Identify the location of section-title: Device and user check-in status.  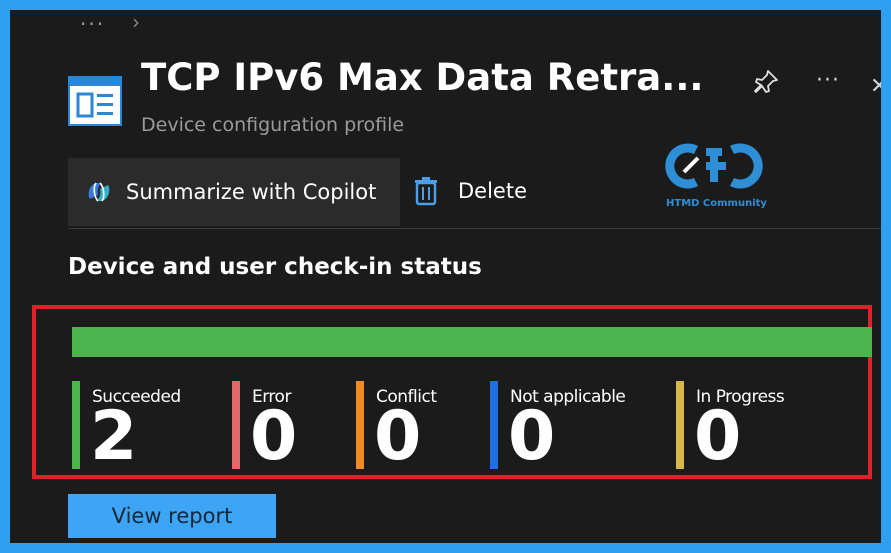
(275, 267).